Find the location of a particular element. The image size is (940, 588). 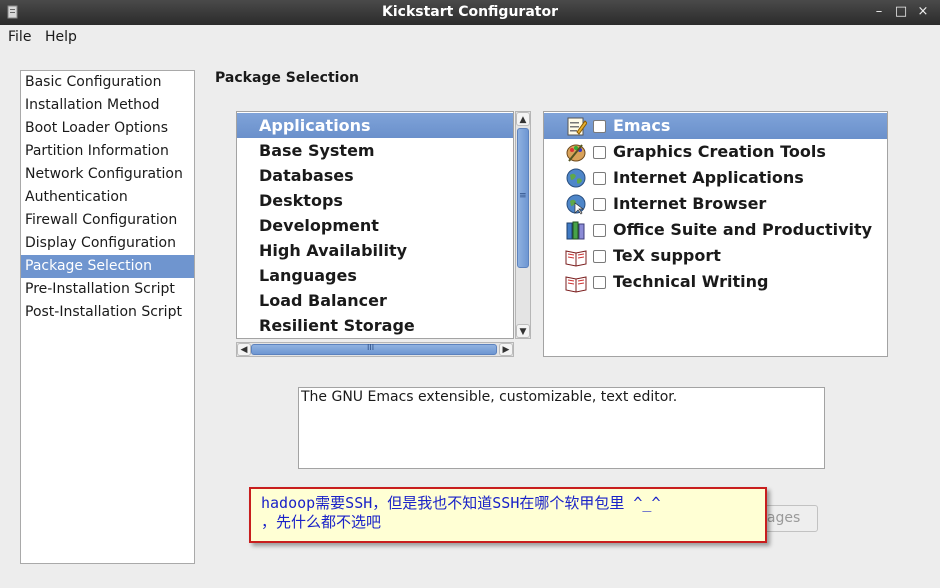

text-editor-icon is located at coordinates (577, 126).